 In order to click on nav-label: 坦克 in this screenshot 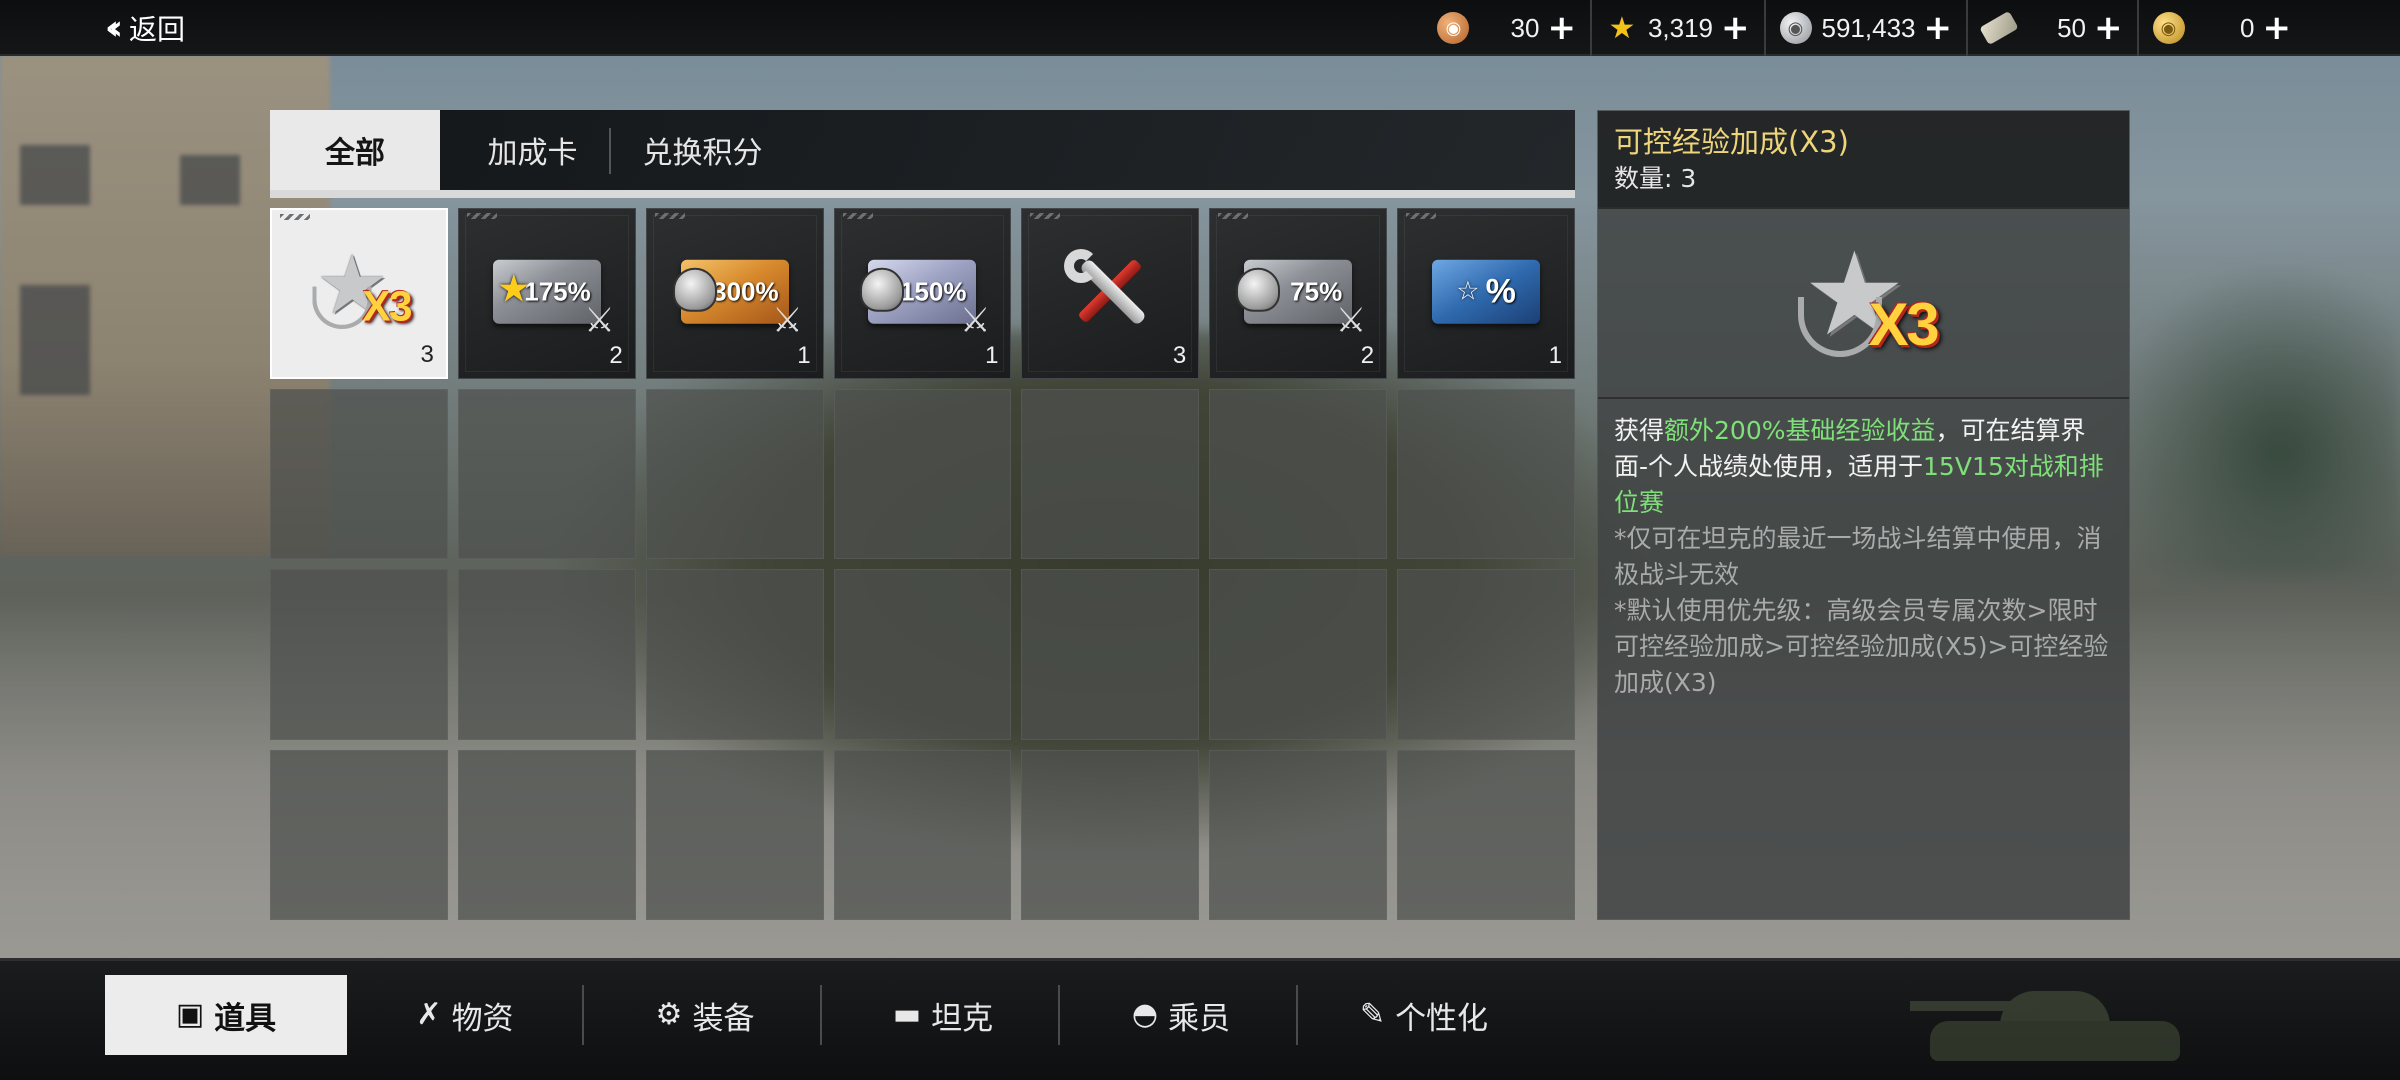, I will do `click(962, 1018)`.